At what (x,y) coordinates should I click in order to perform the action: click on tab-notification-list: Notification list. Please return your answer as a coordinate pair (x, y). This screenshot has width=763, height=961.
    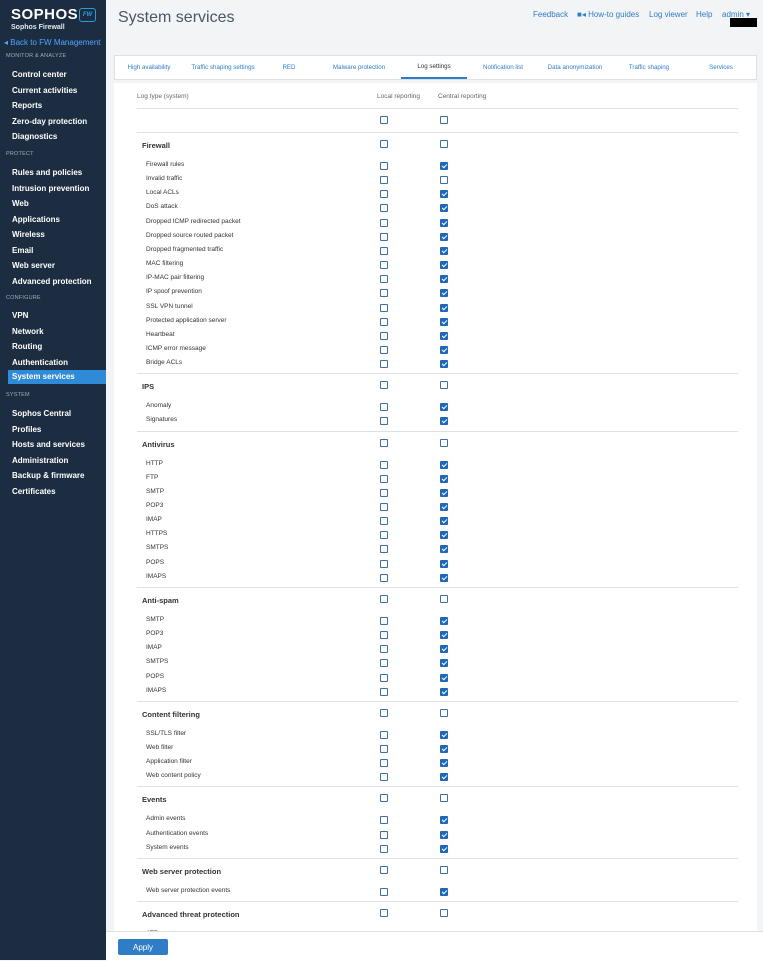
    Looking at the image, I should click on (503, 67).